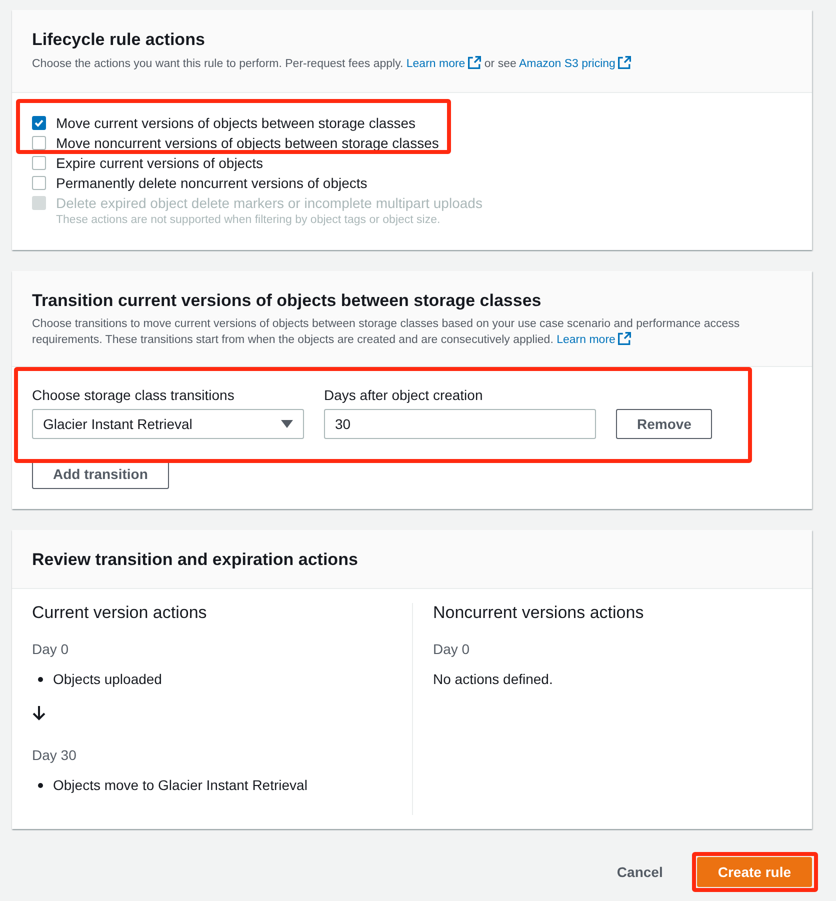  I want to click on checkbox-label: Delete expired object delete markers or incomplete multipart uploads, so click(269, 203).